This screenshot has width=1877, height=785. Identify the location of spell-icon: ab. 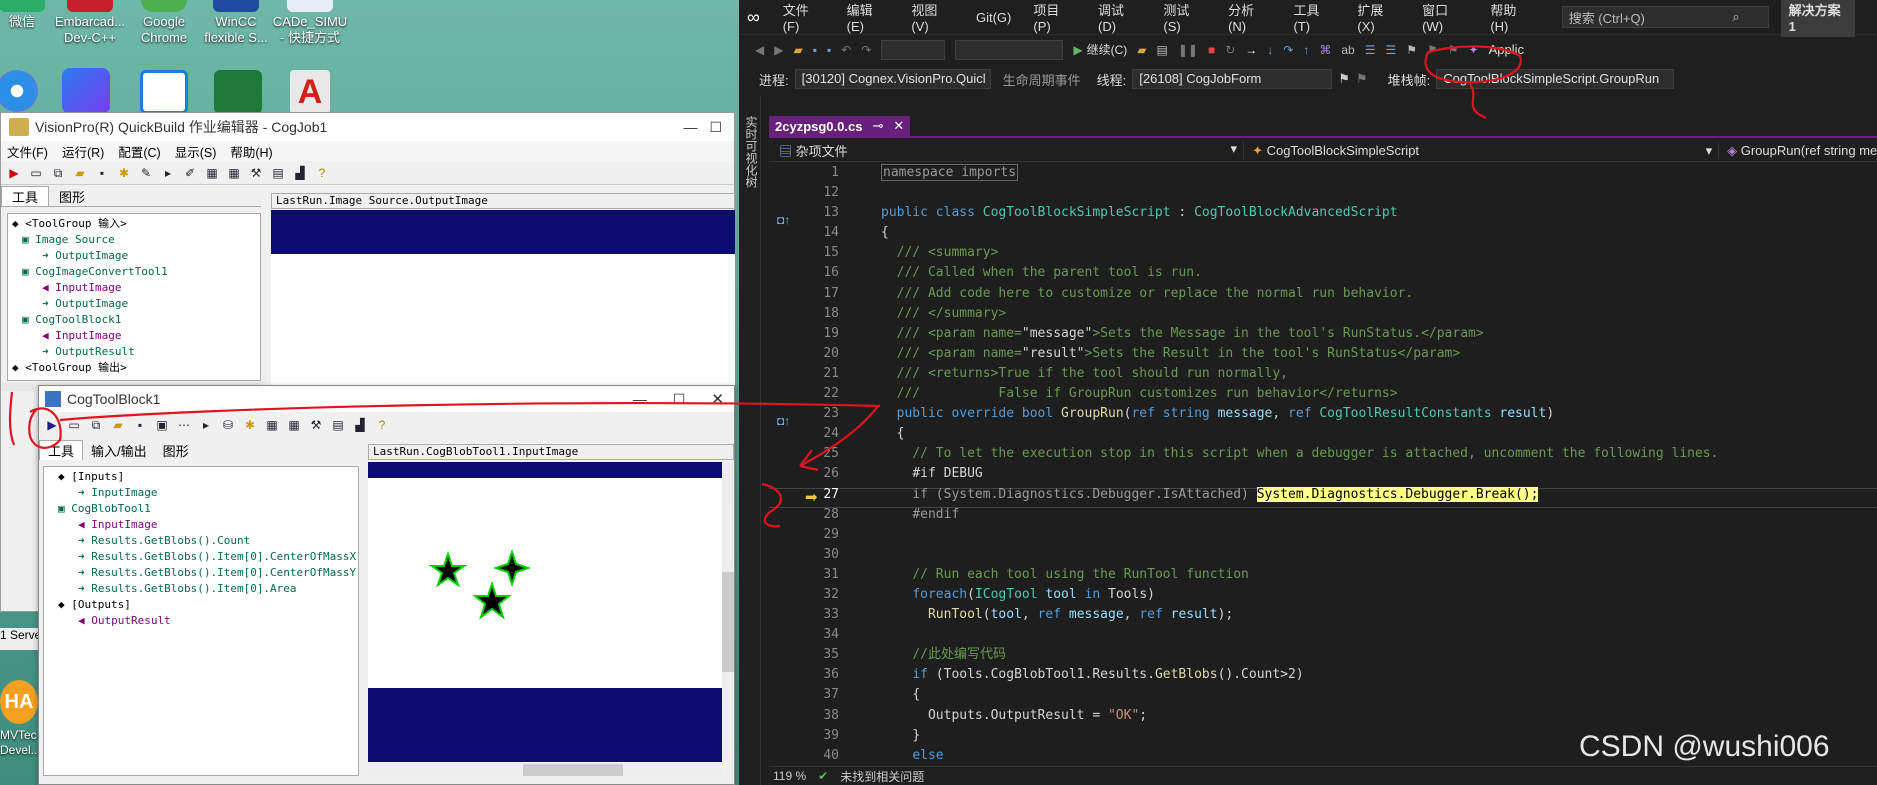
(1347, 50).